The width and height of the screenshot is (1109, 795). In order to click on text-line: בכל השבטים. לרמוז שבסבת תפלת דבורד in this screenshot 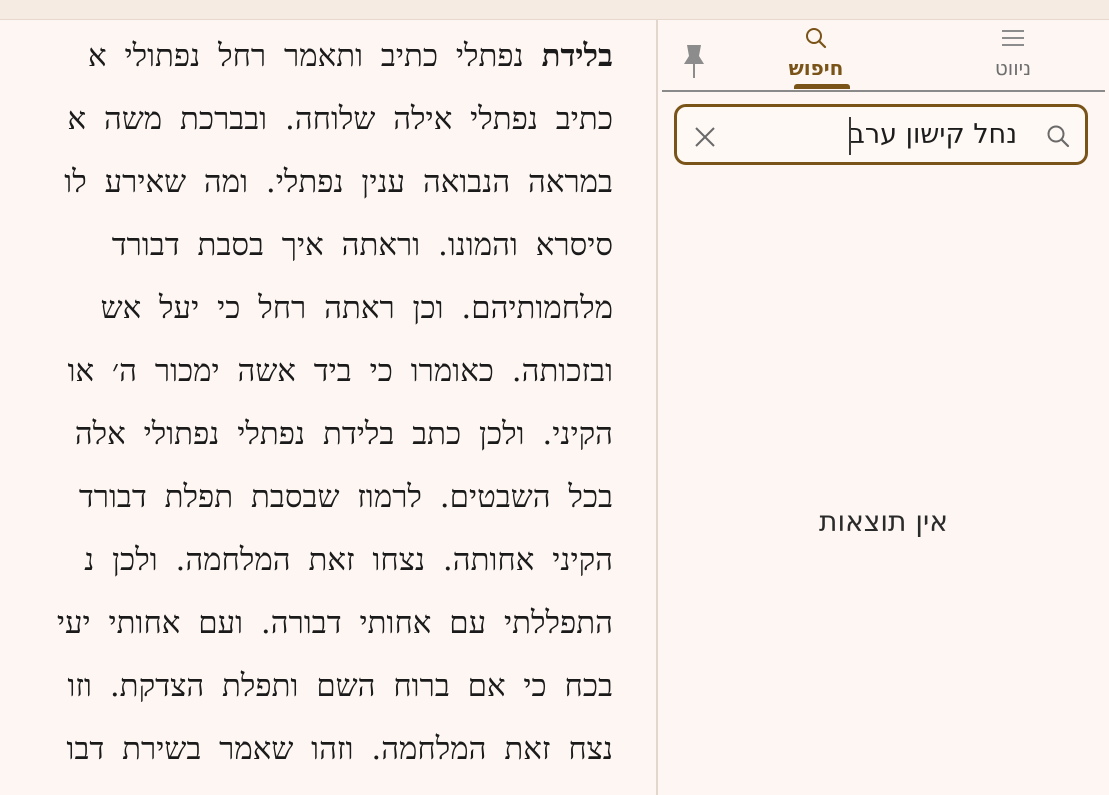, I will do `click(346, 497)`.